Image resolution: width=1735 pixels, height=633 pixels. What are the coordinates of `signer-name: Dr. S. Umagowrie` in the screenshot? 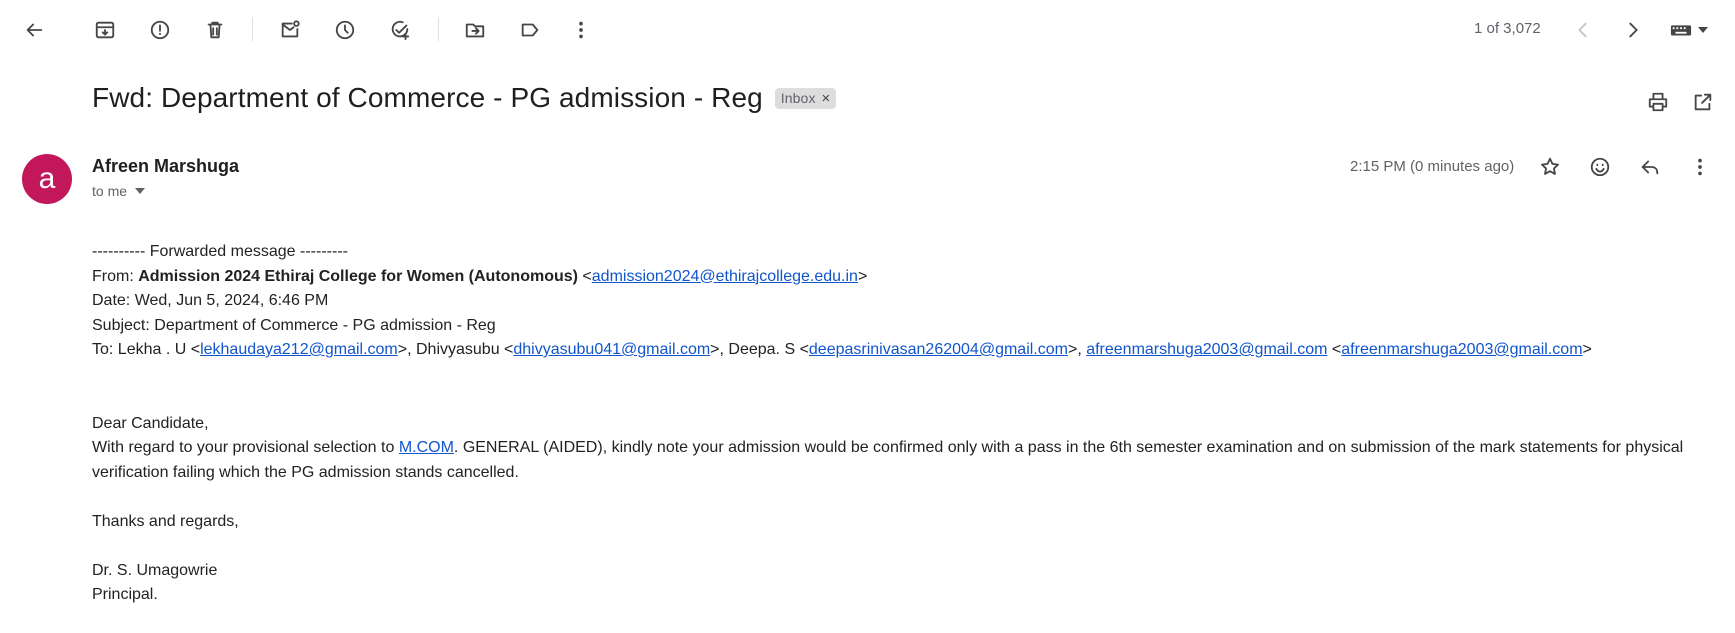 It's located at (155, 570).